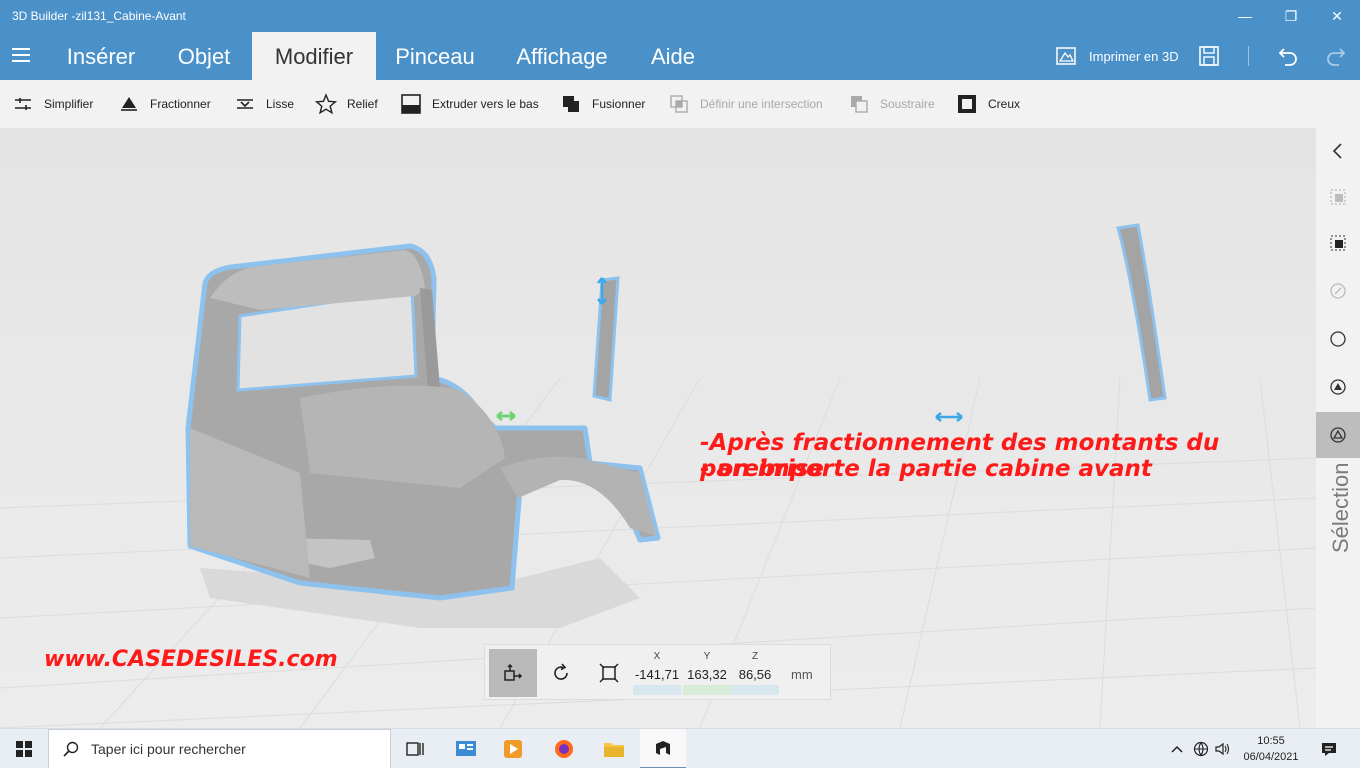  What do you see at coordinates (949, 417) in the screenshot?
I see `move-arrow-blue-icon` at bounding box center [949, 417].